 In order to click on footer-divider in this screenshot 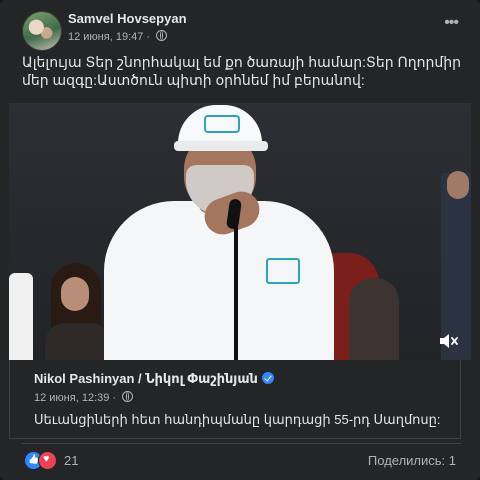, I will do `click(242, 443)`.